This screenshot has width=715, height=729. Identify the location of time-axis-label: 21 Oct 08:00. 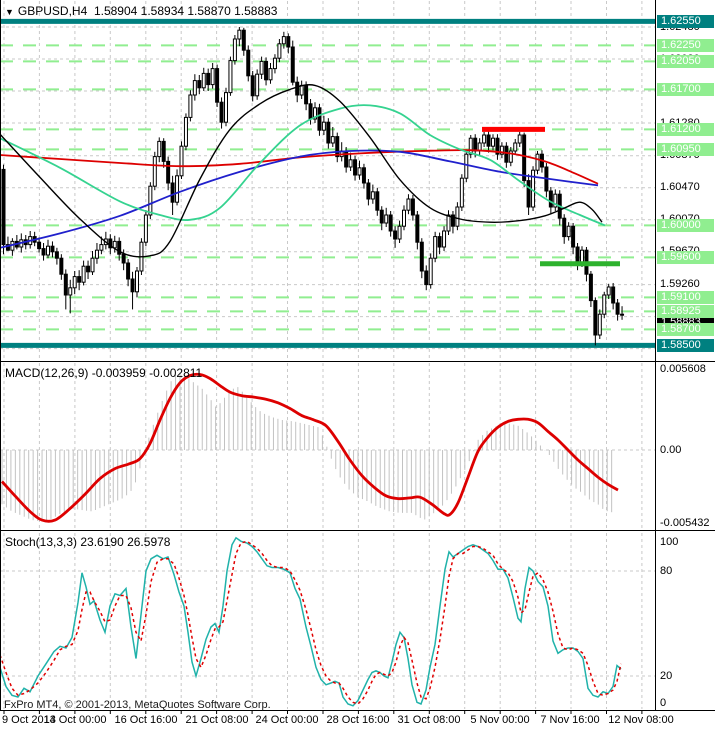
(217, 720).